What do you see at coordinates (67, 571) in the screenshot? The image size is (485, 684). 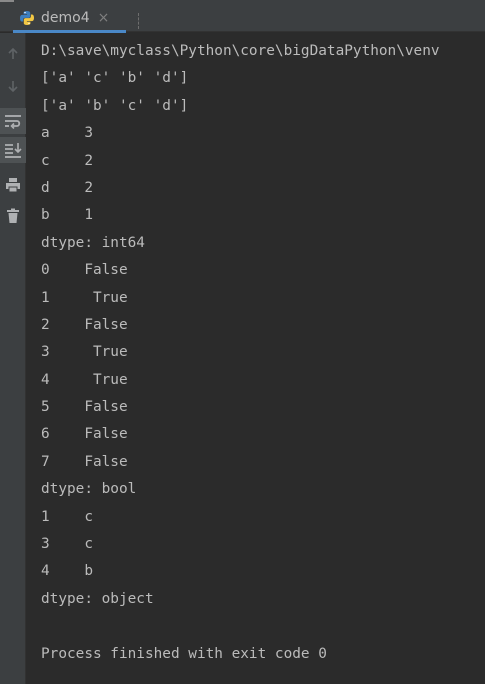 I see `console-line: 4 b` at bounding box center [67, 571].